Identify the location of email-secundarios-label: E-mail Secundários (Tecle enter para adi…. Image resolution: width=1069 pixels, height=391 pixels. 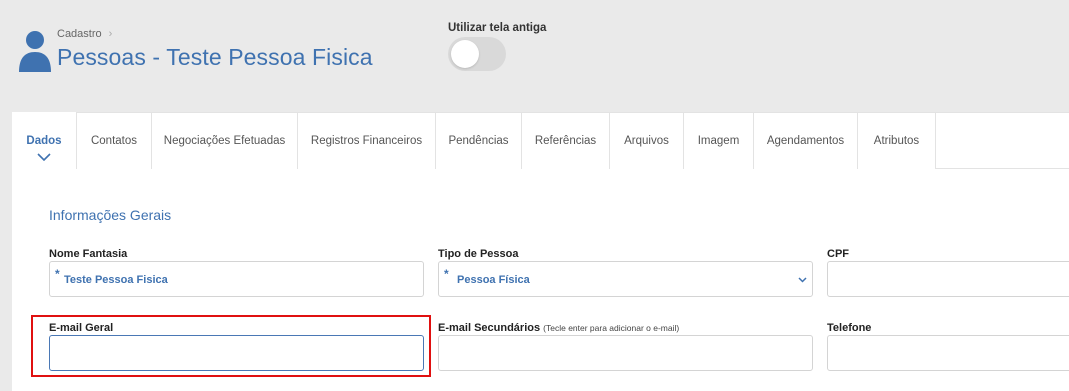
(558, 328).